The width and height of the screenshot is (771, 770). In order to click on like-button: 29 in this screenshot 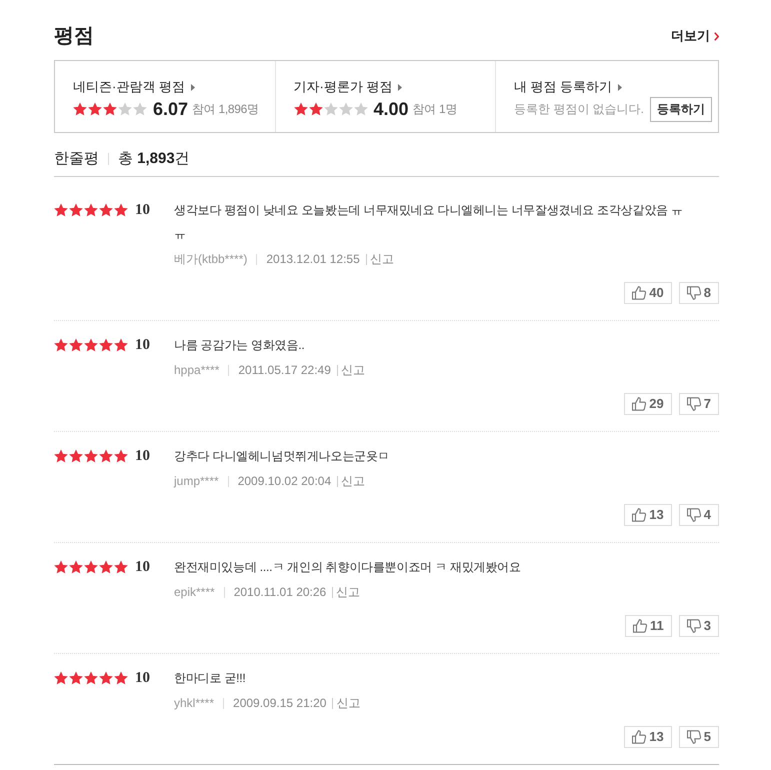, I will do `click(648, 404)`.